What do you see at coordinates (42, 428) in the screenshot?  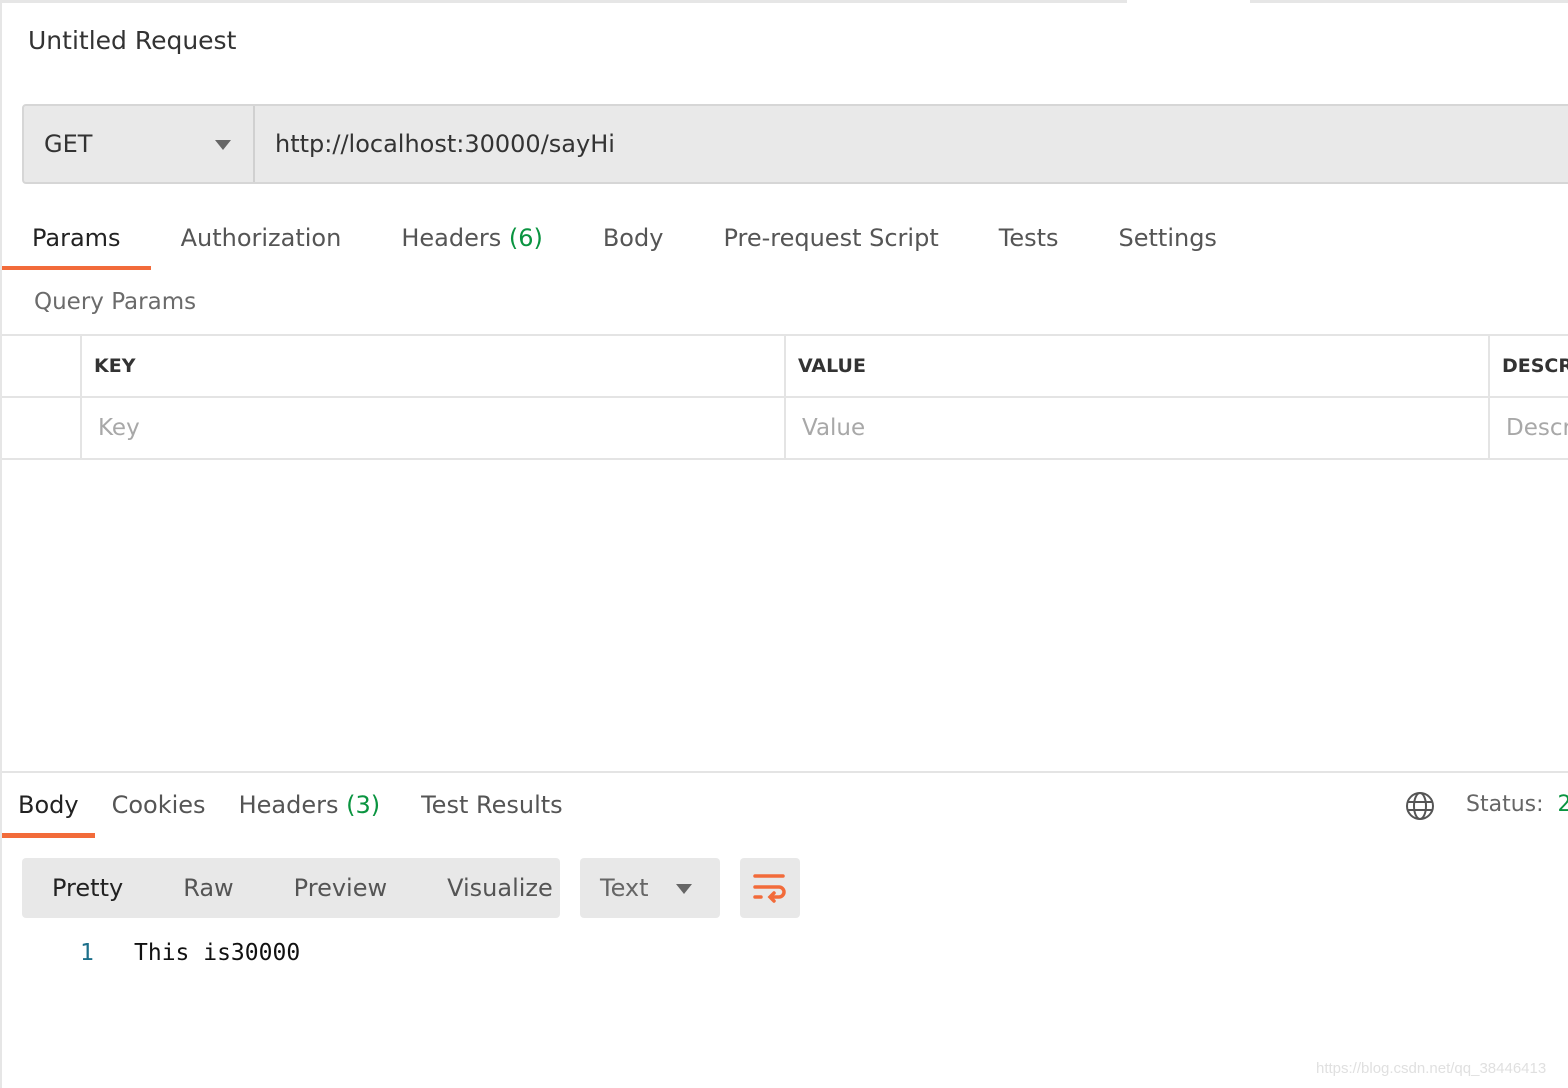 I see `row-checkbox-cell` at bounding box center [42, 428].